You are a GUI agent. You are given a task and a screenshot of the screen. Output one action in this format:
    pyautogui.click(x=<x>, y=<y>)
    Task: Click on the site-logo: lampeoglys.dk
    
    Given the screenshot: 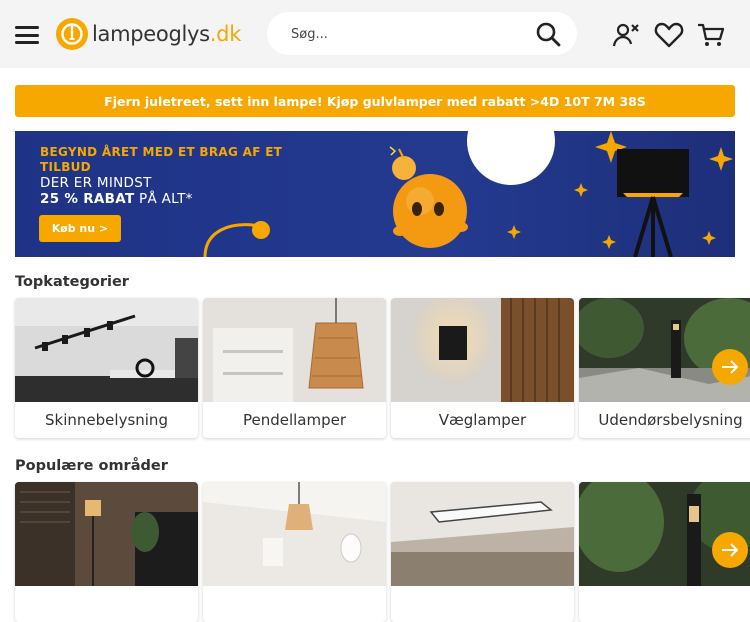 What is the action you would take?
    pyautogui.click(x=148, y=34)
    